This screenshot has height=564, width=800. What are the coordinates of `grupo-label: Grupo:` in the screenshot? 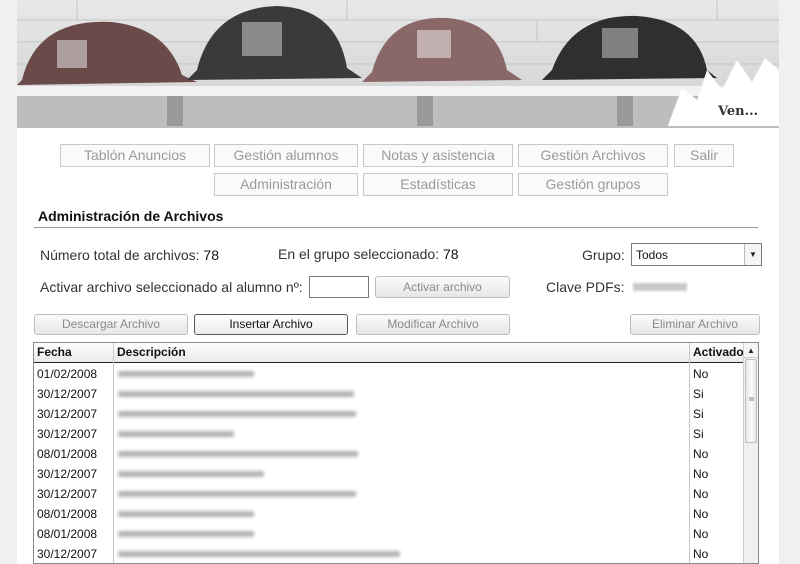 It's located at (603, 255).